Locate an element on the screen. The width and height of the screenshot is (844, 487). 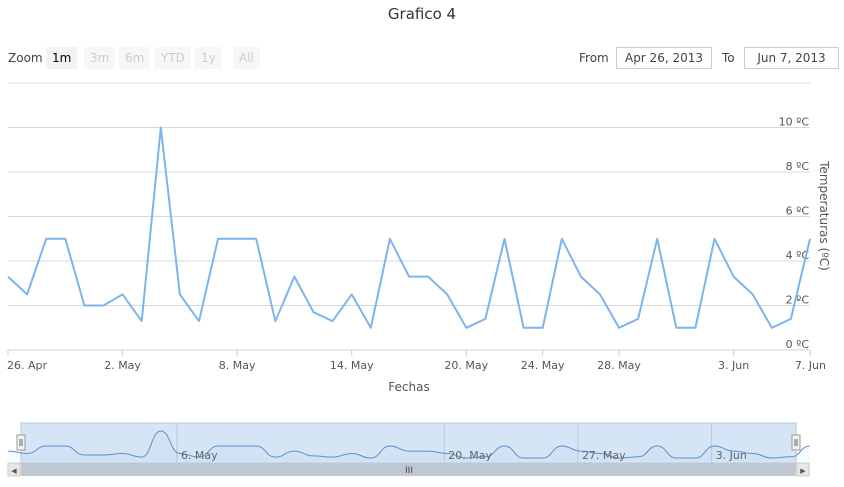
navigator-left-handle is located at coordinates (21, 442).